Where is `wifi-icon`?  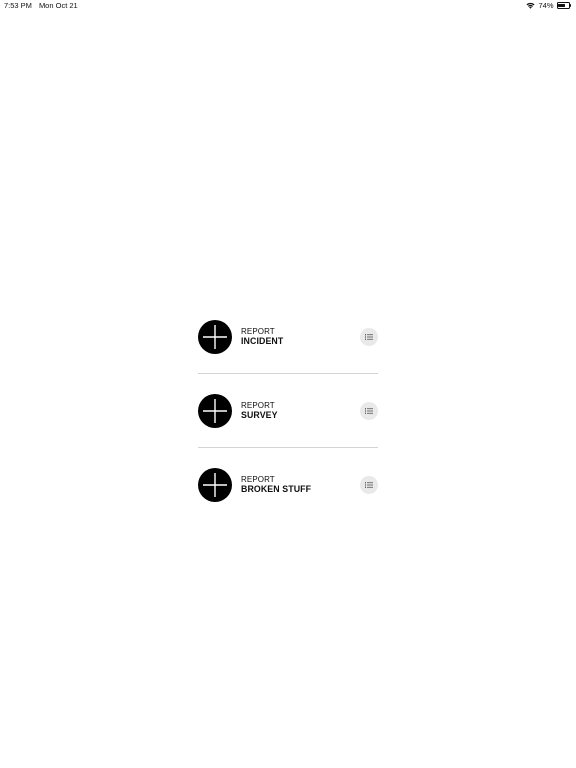 wifi-icon is located at coordinates (530, 5).